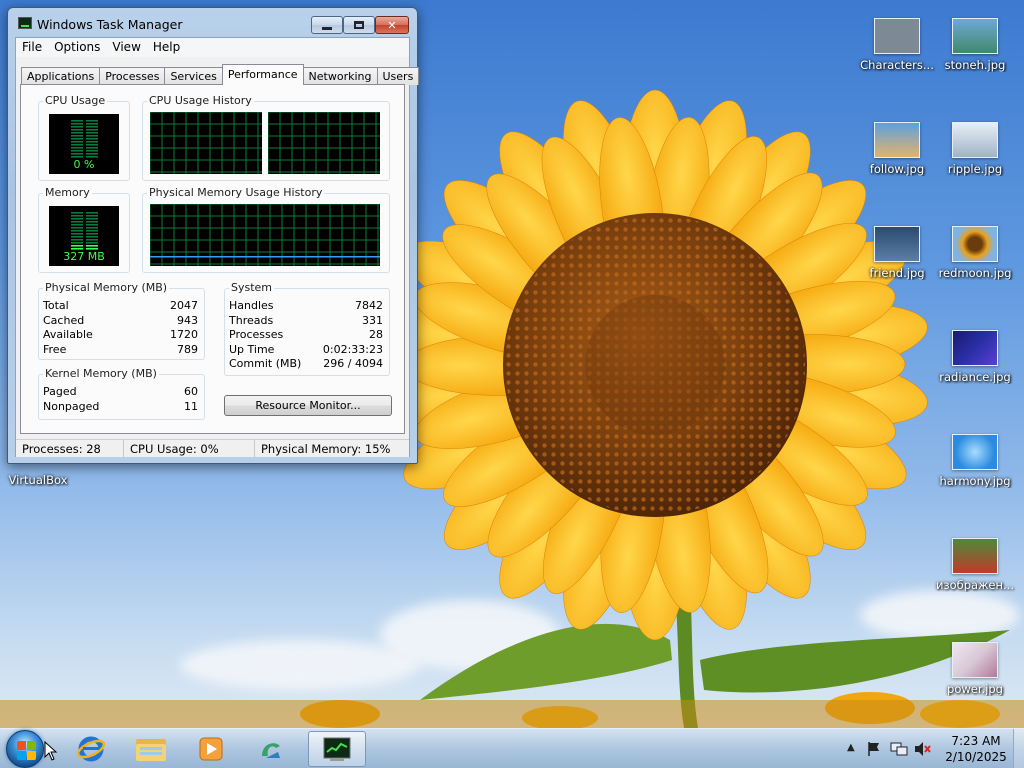 This screenshot has height=768, width=1024. Describe the element at coordinates (976, 749) in the screenshot. I see `system-clock: 7:23 AM 2/10/2025` at that location.